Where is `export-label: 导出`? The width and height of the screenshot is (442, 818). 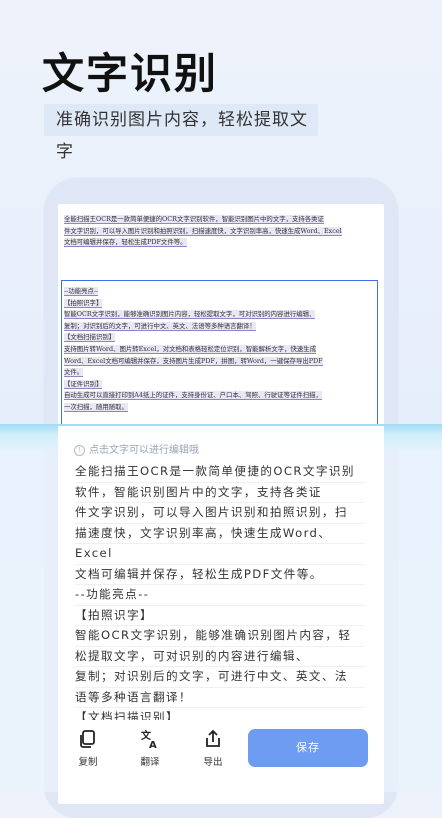
export-label: 导出 is located at coordinates (213, 762).